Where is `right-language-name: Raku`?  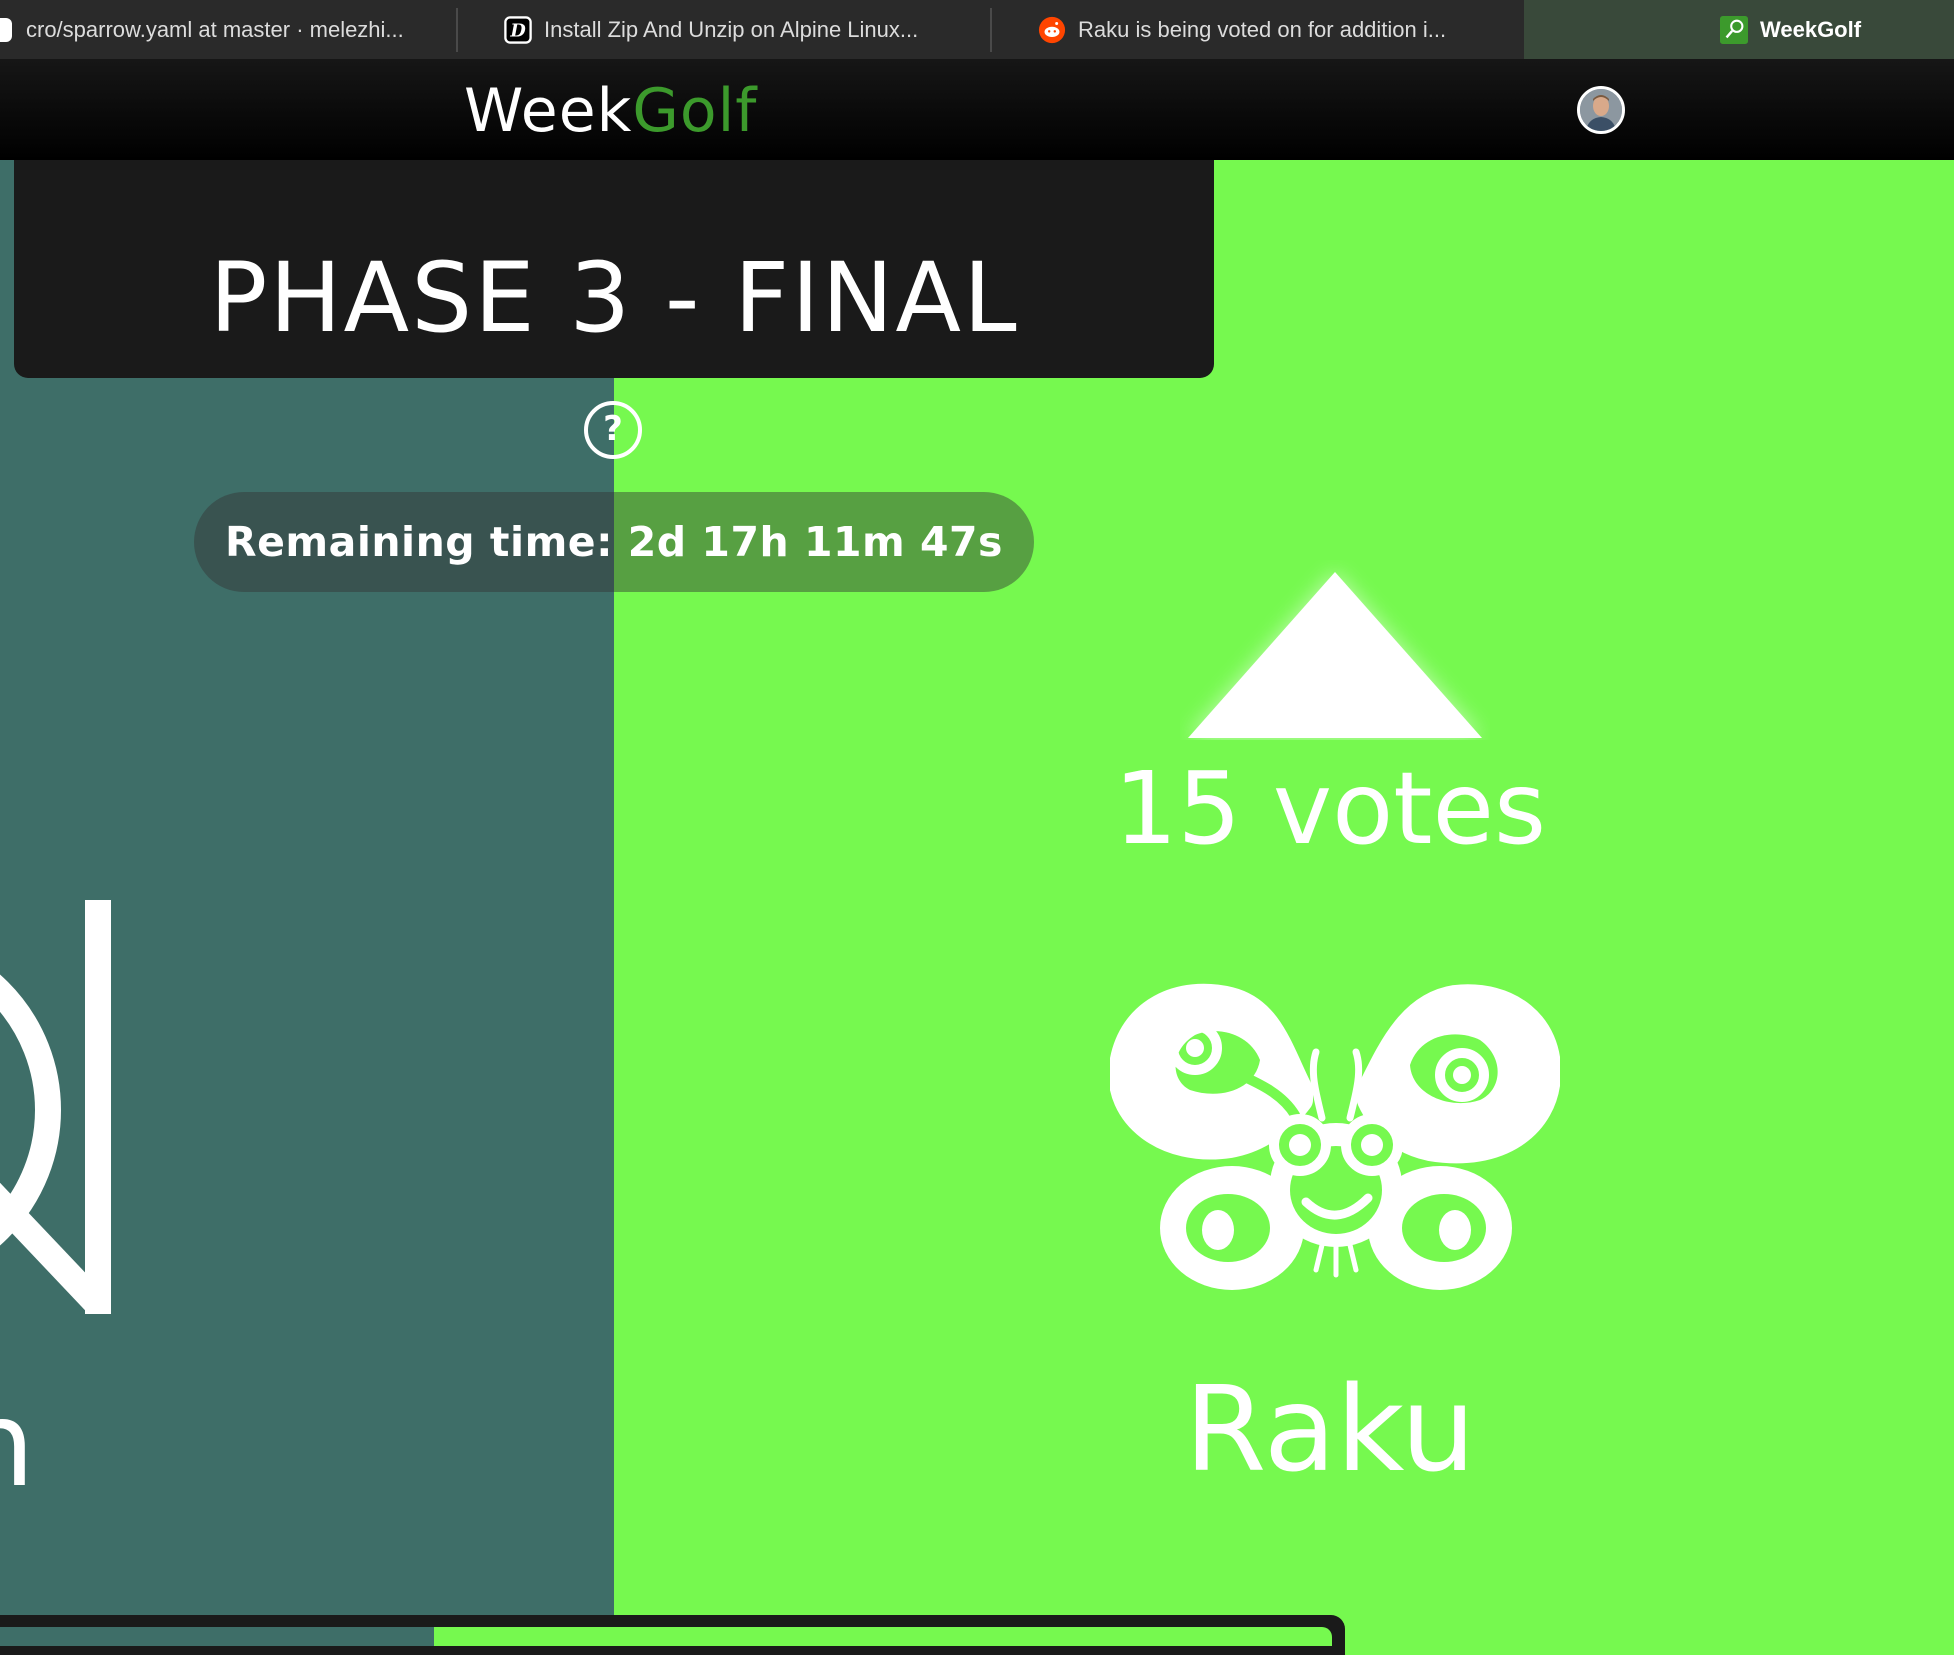 right-language-name: Raku is located at coordinates (1330, 1429).